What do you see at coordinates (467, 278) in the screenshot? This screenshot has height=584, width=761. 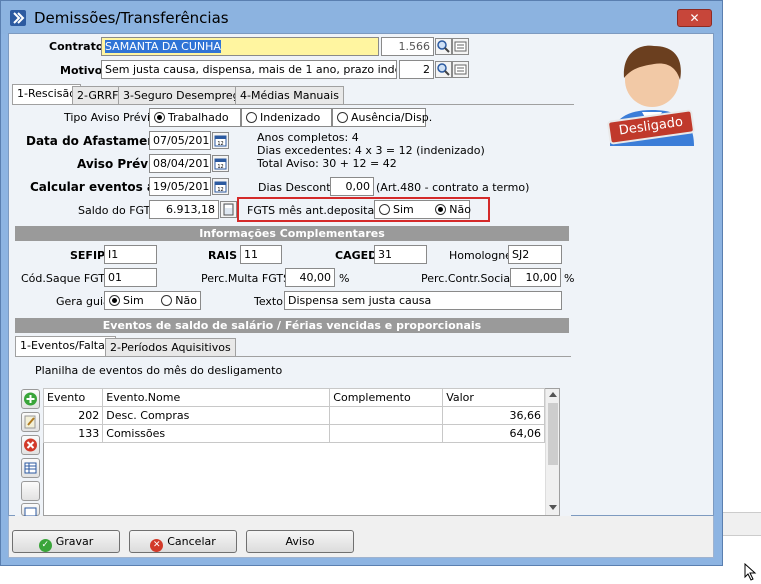 I see `perc-contr-label: Perc.Contr.Social` at bounding box center [467, 278].